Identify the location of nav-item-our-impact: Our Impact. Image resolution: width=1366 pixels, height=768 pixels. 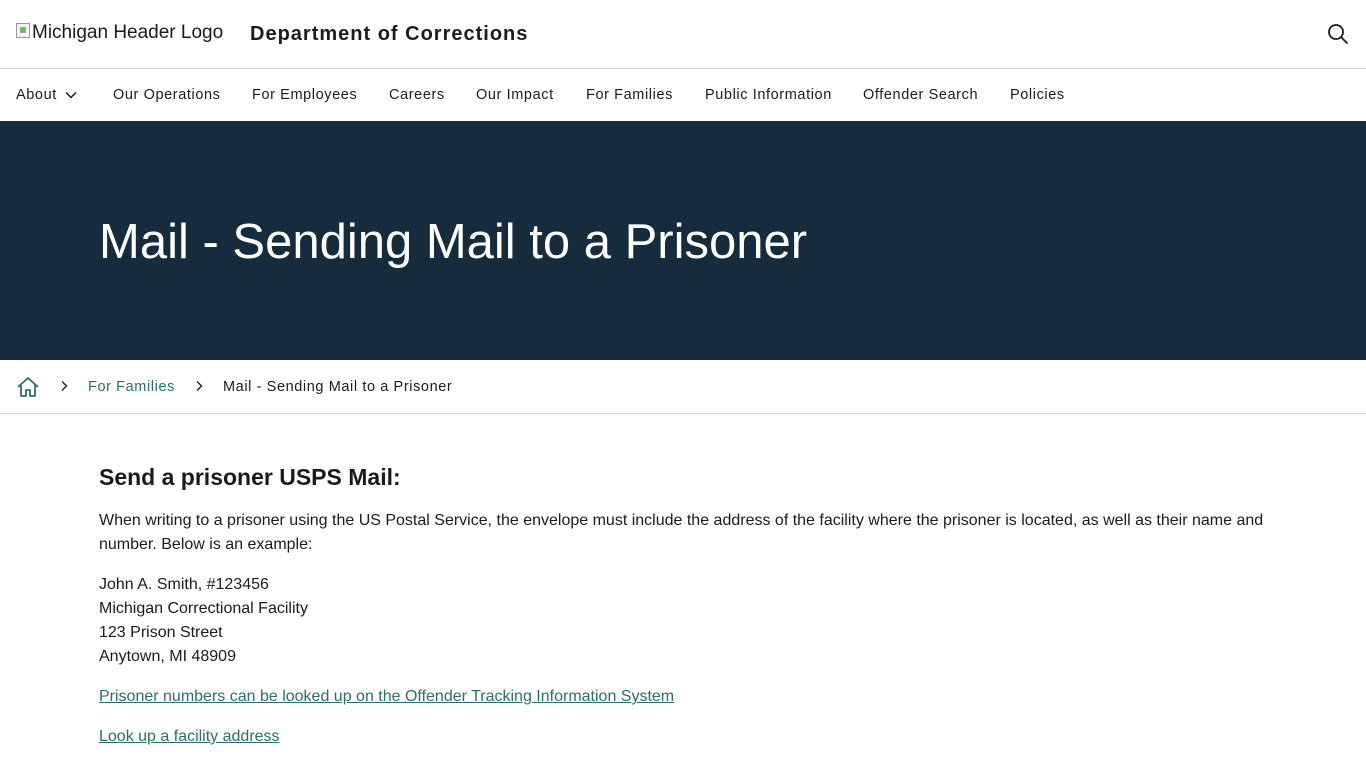
(515, 95).